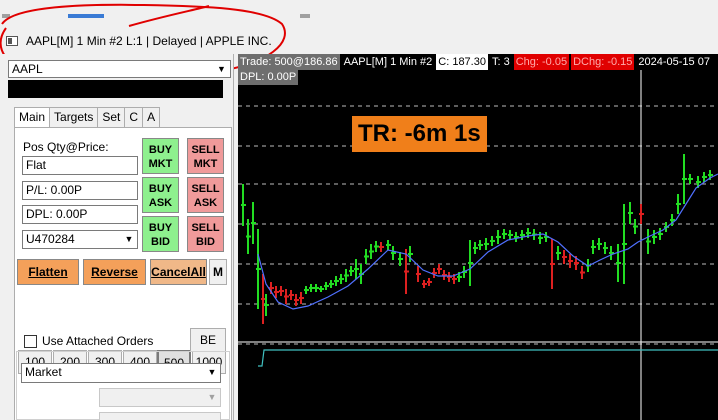  I want to click on sell-ask-button: SELL ASK, so click(205, 195).